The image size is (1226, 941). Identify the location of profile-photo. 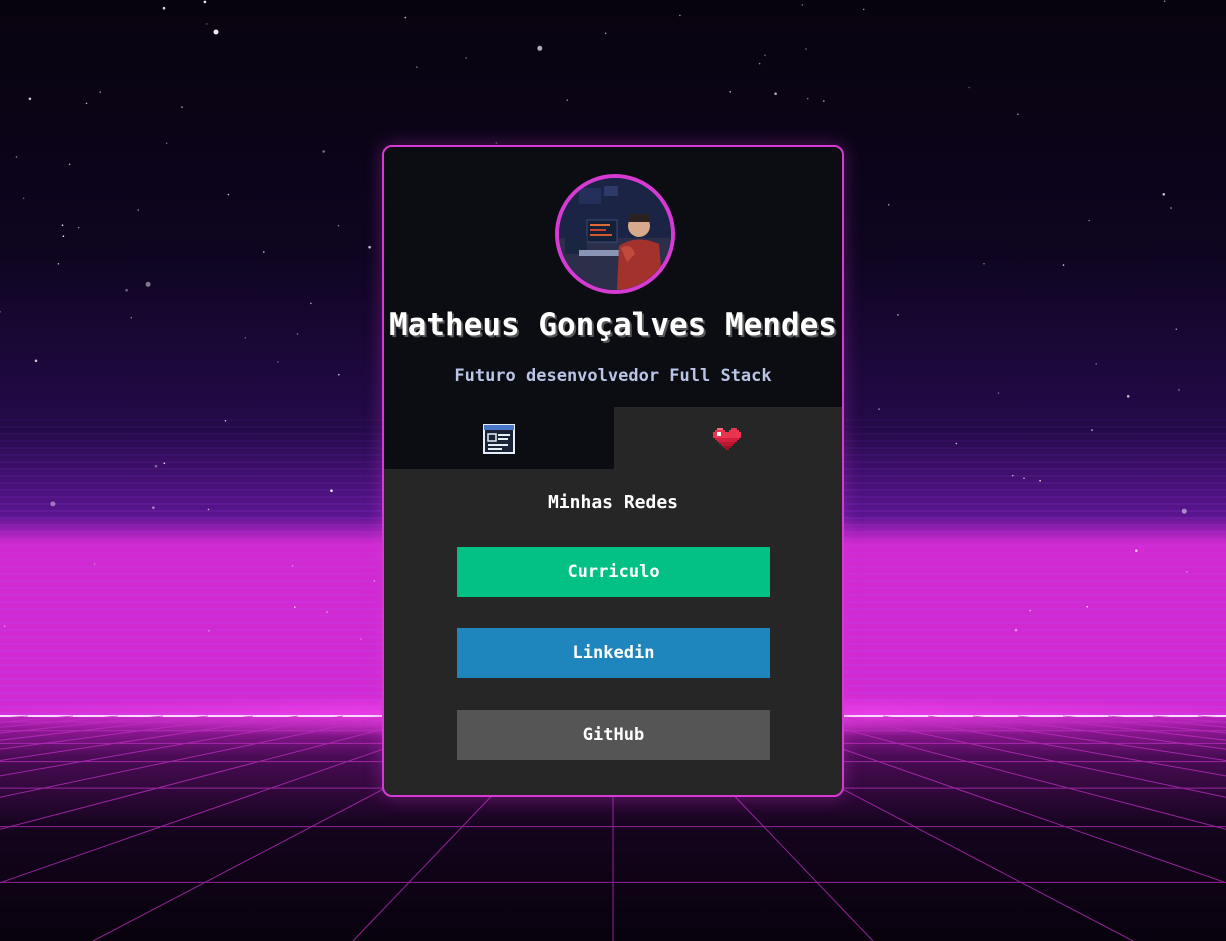
(615, 234).